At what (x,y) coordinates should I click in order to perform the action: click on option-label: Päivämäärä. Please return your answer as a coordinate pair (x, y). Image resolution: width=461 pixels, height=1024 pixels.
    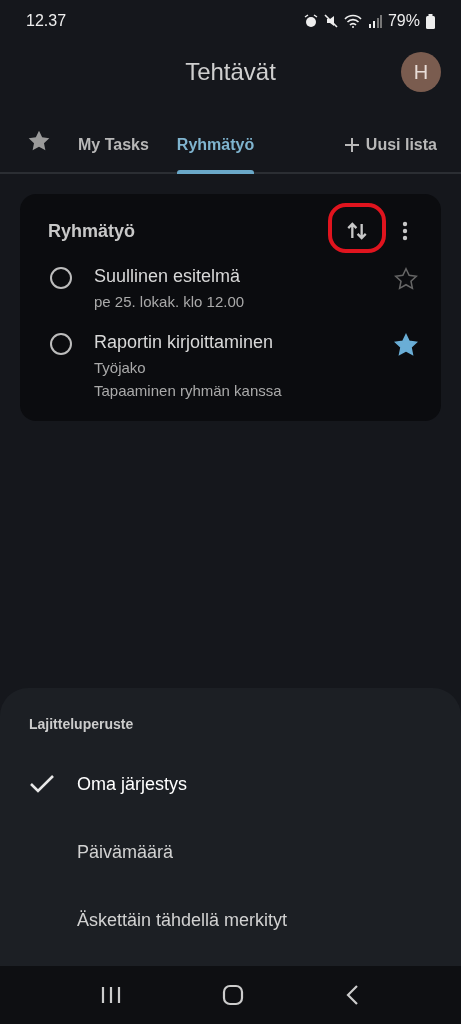
    Looking at the image, I should click on (125, 852).